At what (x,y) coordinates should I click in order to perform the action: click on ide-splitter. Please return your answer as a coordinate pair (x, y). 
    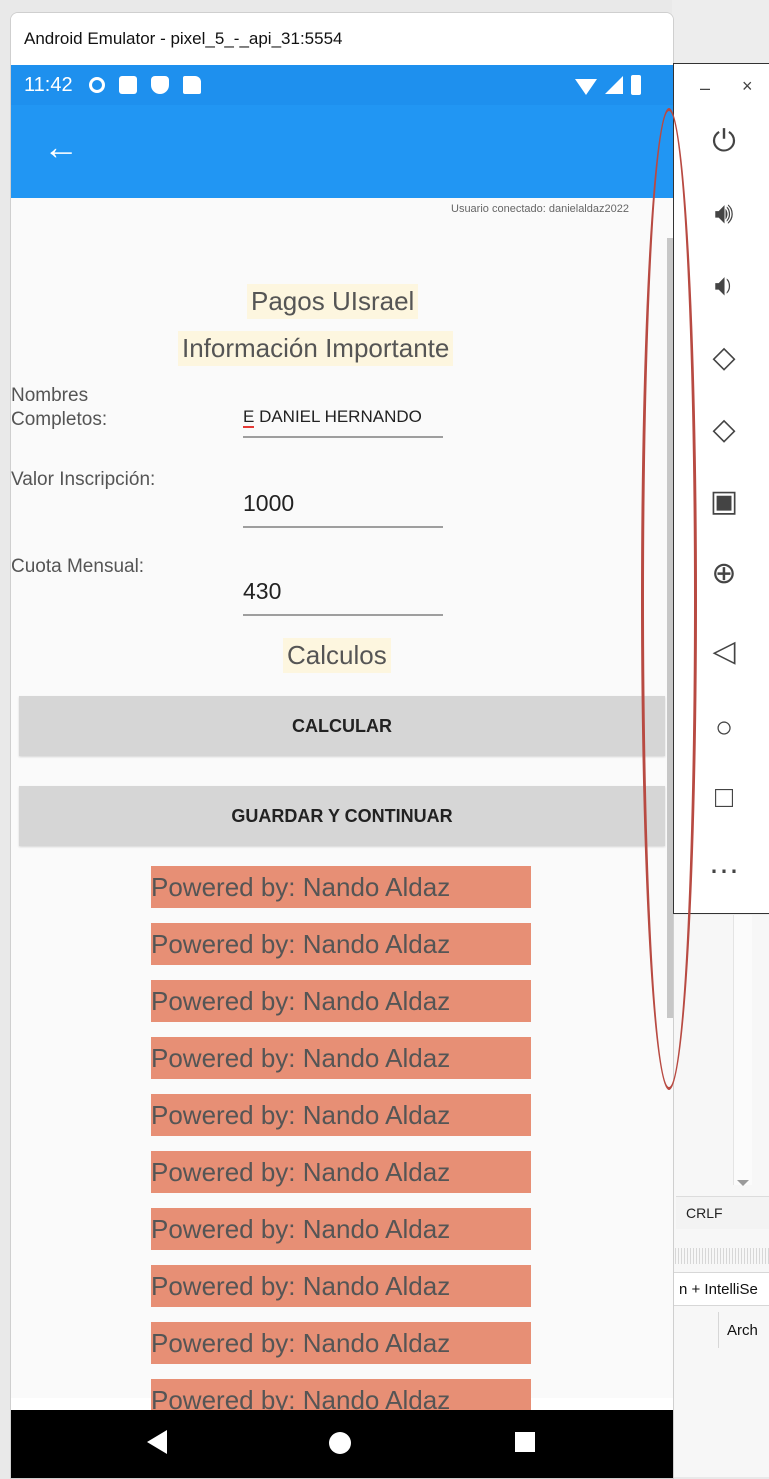
    Looking at the image, I should click on (720, 1256).